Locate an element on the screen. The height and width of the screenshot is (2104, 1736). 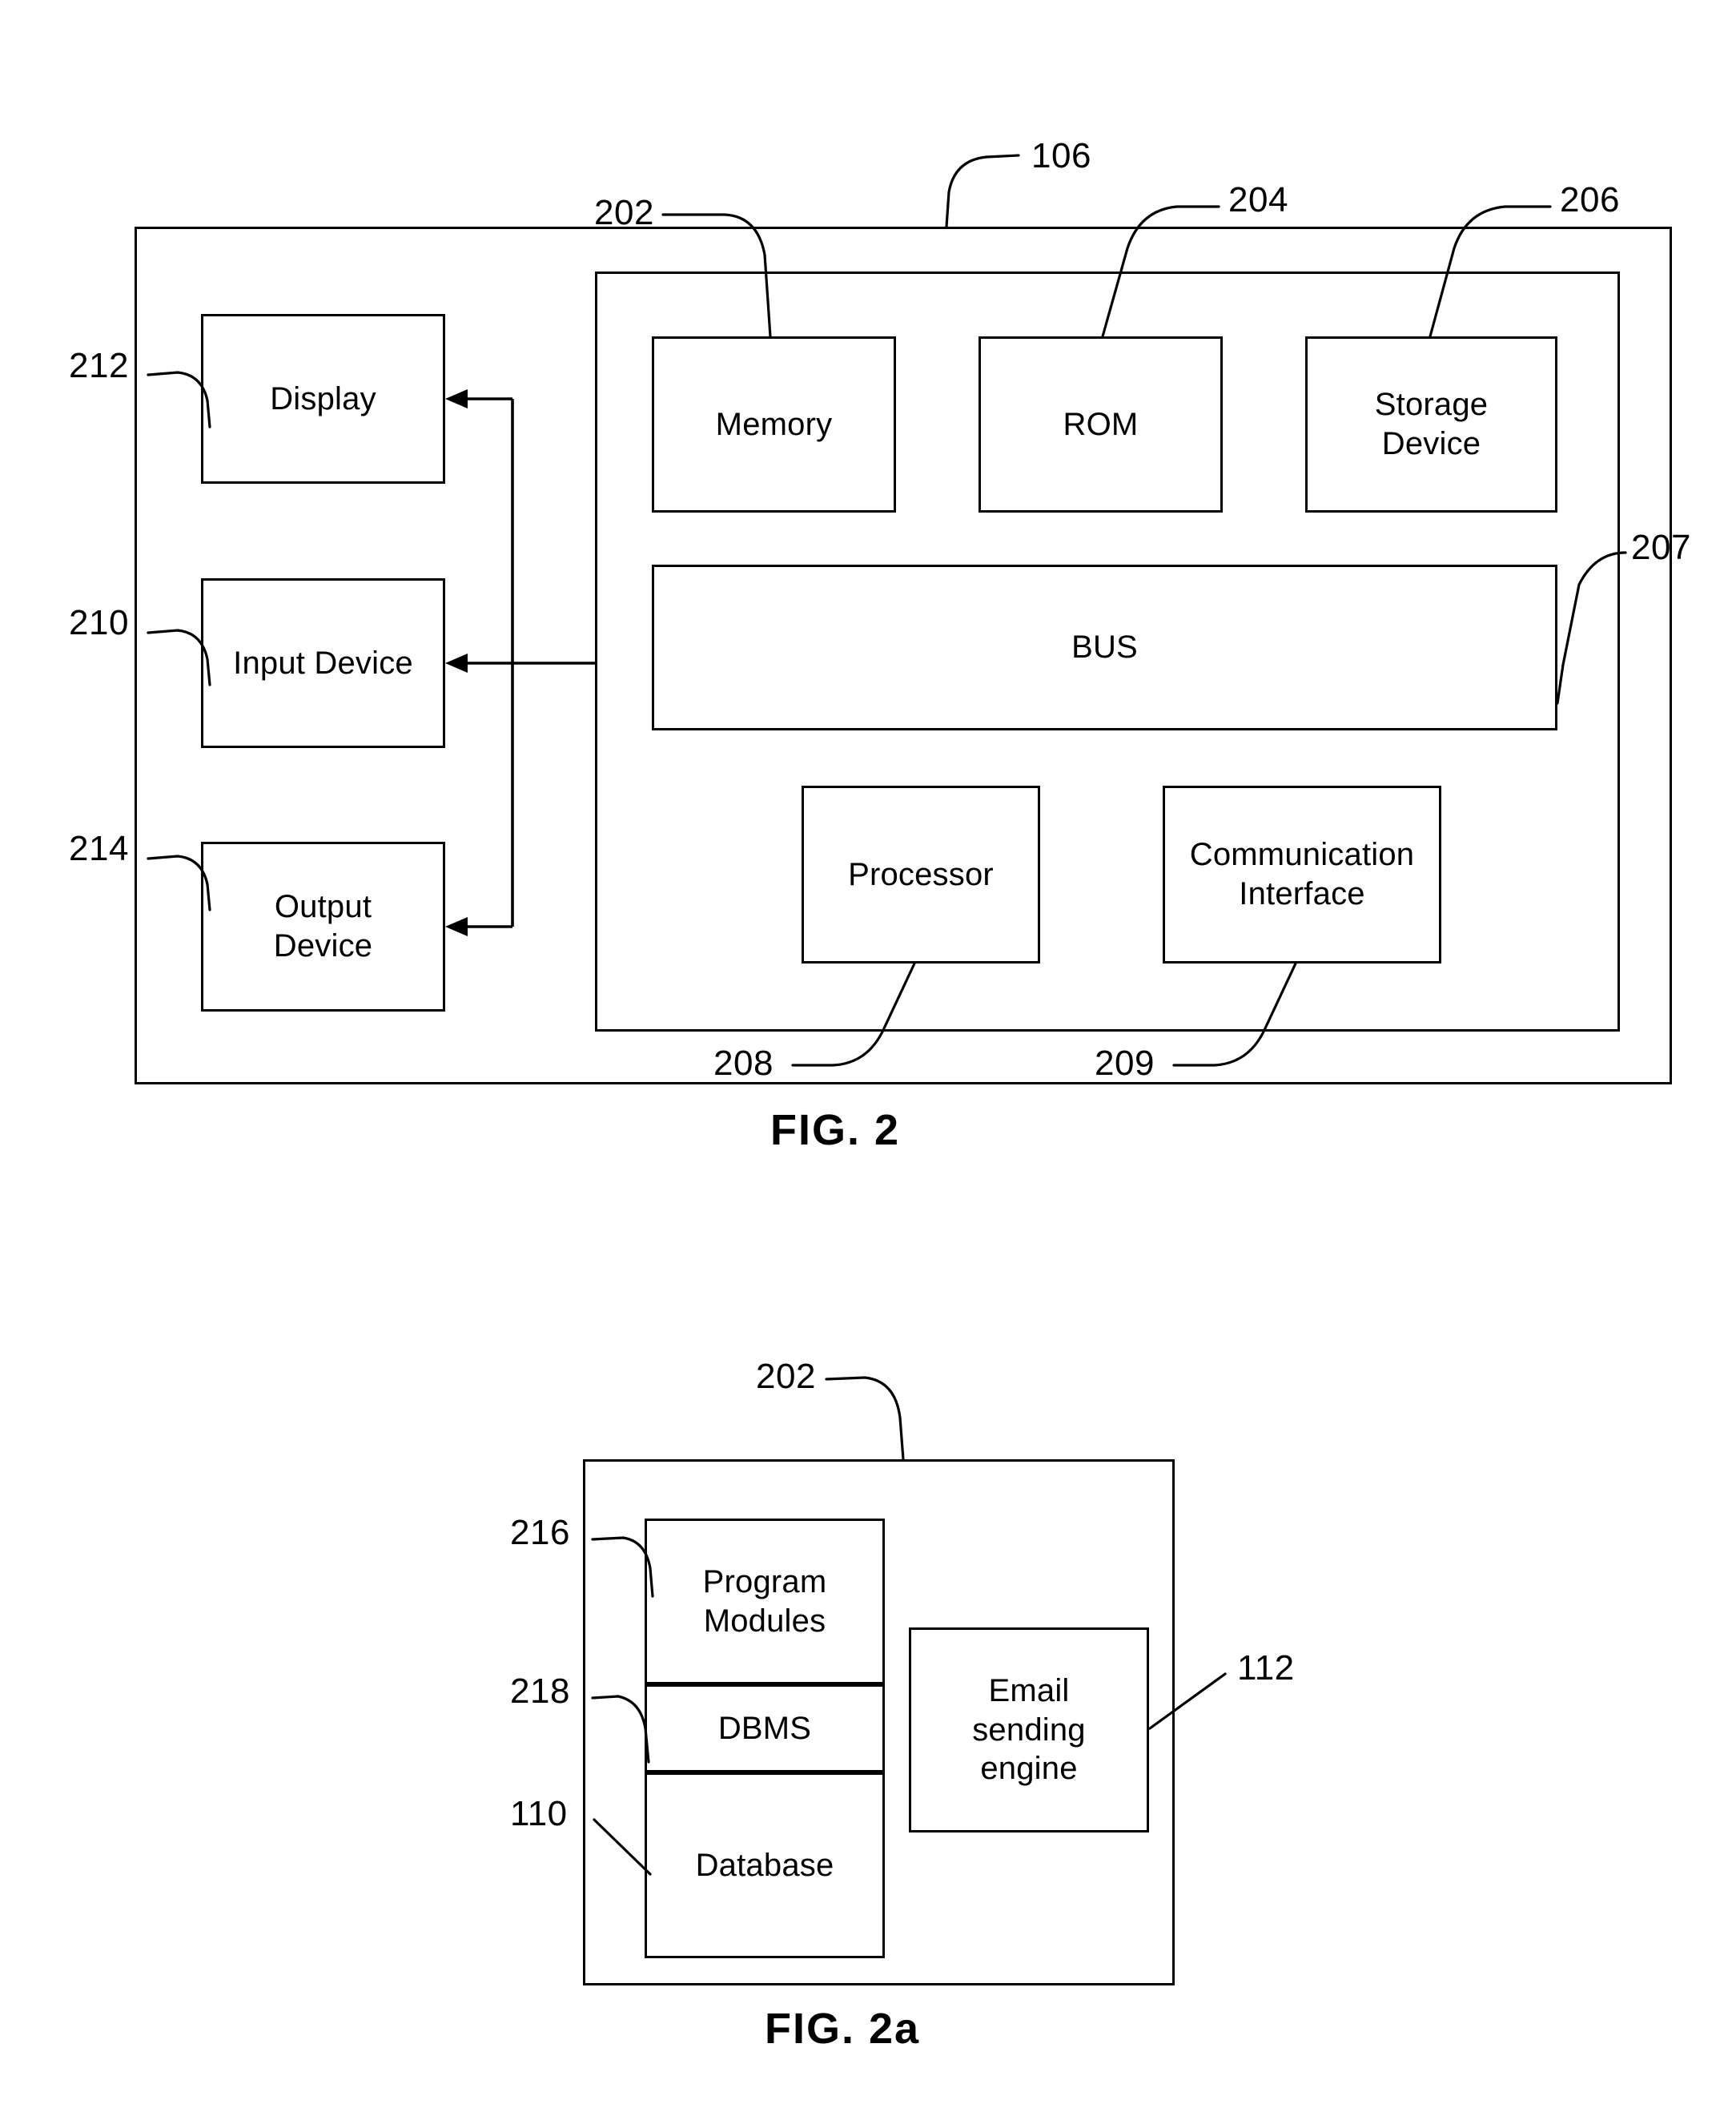
fig2-ref-106: 106 is located at coordinates (1061, 155).